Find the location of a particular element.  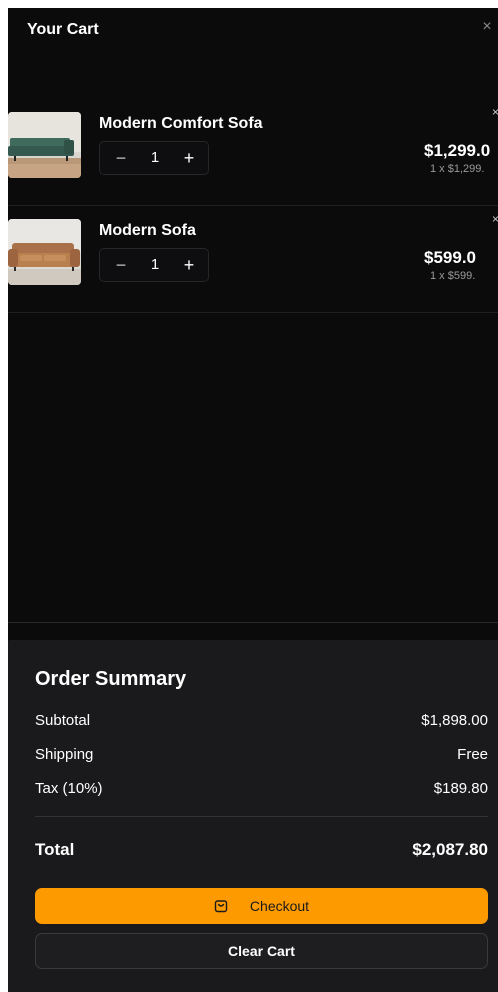

total-label: Total is located at coordinates (55, 849).